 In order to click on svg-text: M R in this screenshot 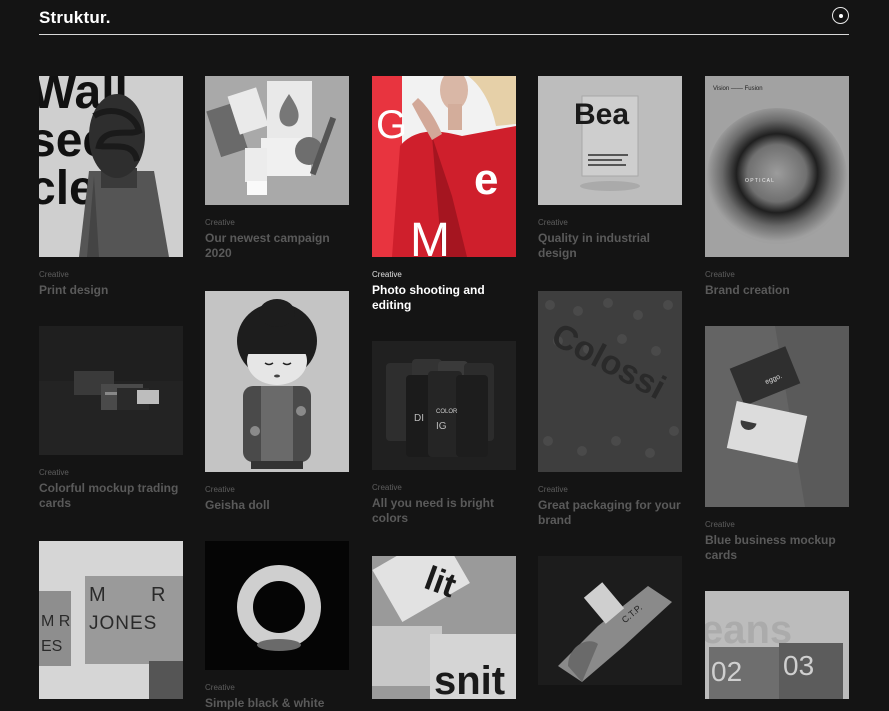, I will do `click(55, 621)`.